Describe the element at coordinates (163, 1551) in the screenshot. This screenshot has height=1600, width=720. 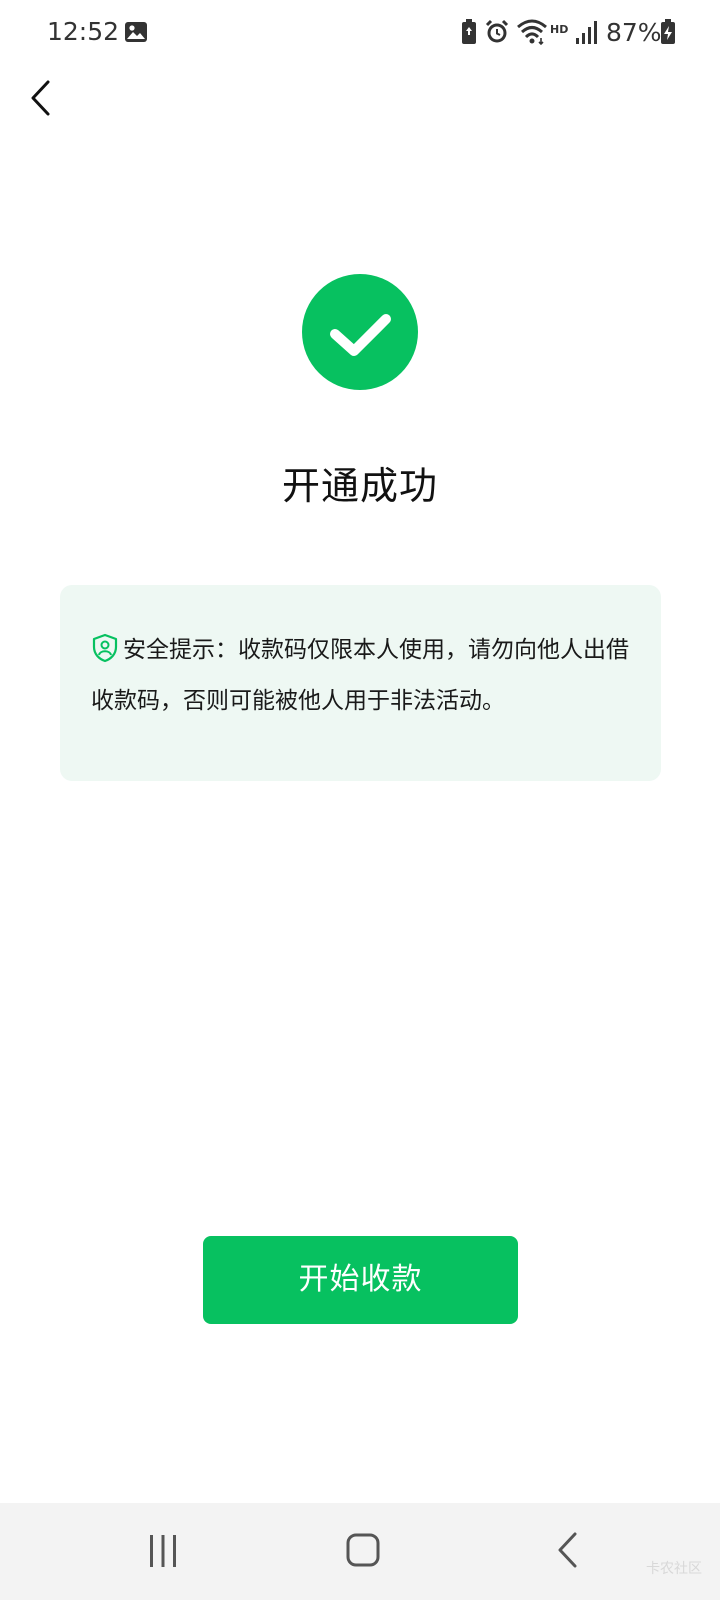
I see `recent-apps-icon` at that location.